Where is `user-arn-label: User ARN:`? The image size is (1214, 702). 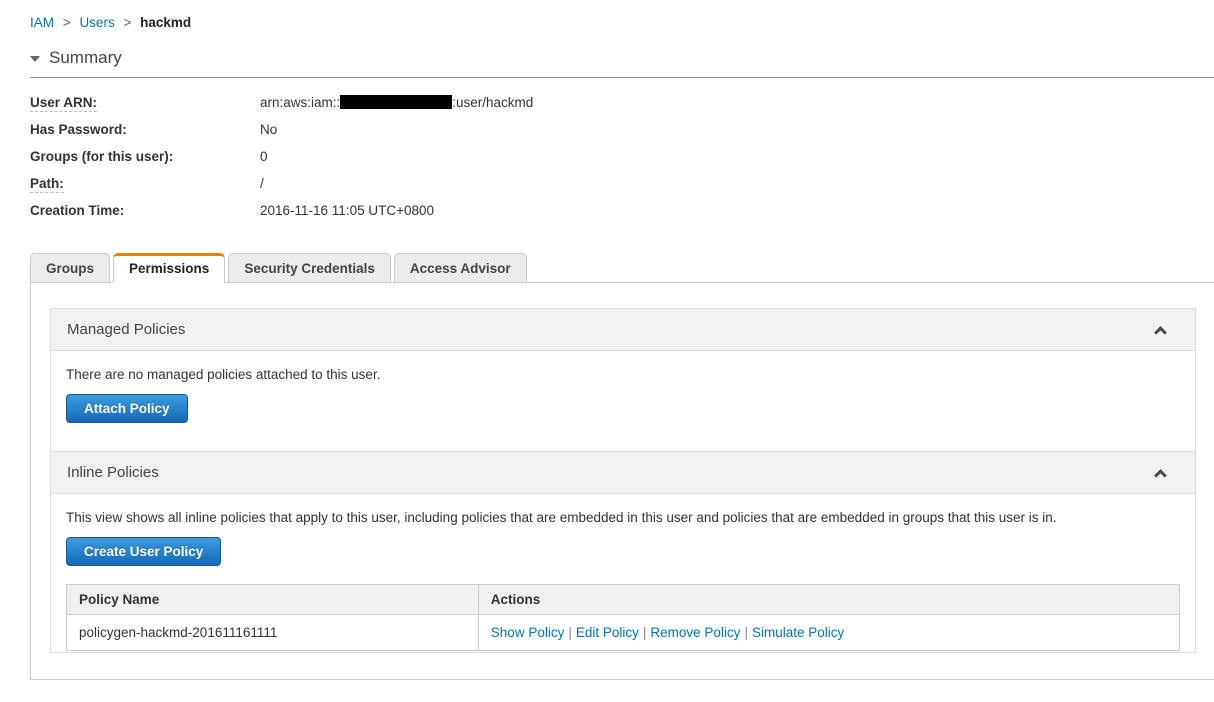 user-arn-label: User ARN: is located at coordinates (145, 103).